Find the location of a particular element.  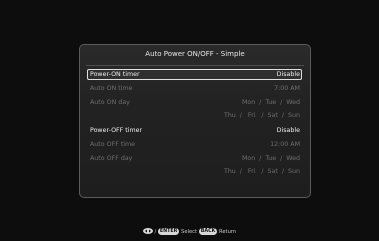

power-off-timer-value: Disable is located at coordinates (288, 130).